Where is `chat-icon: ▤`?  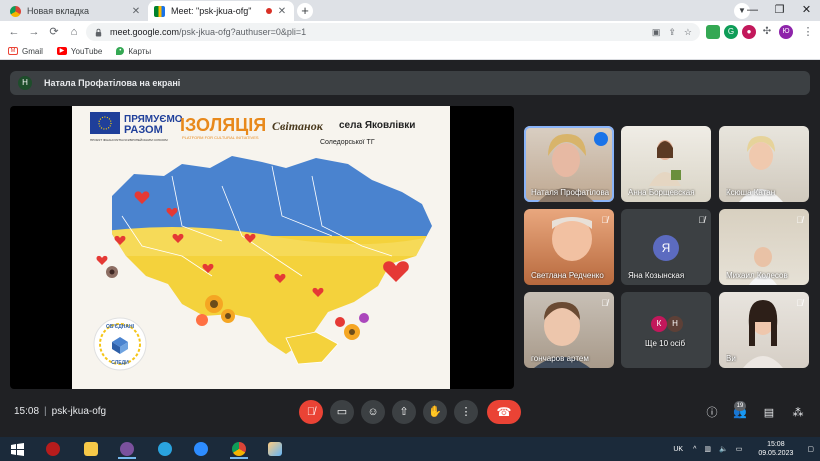 chat-icon: ▤ is located at coordinates (769, 413).